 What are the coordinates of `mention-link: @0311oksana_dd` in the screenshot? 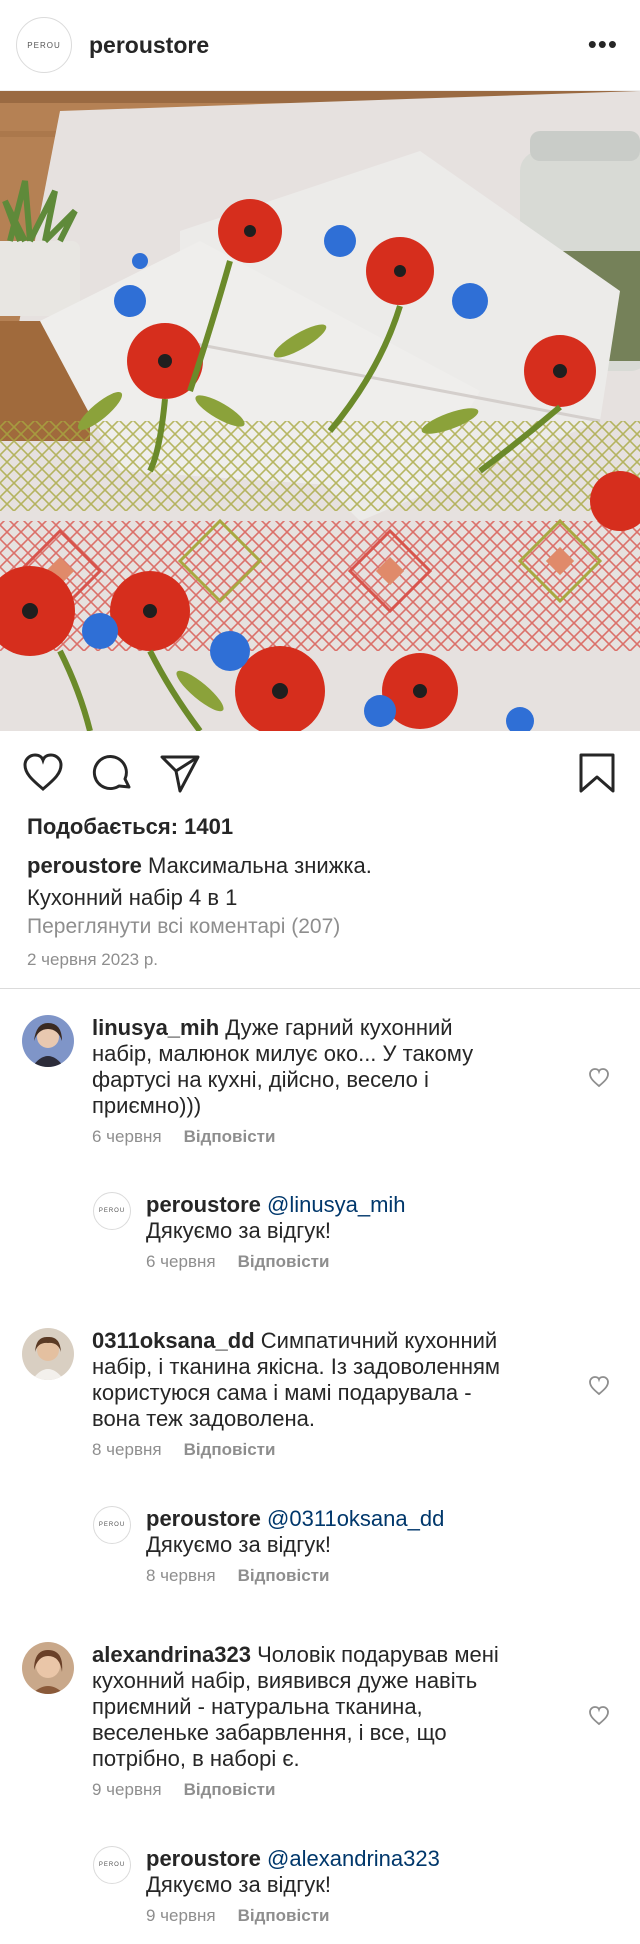 It's located at (355, 1518).